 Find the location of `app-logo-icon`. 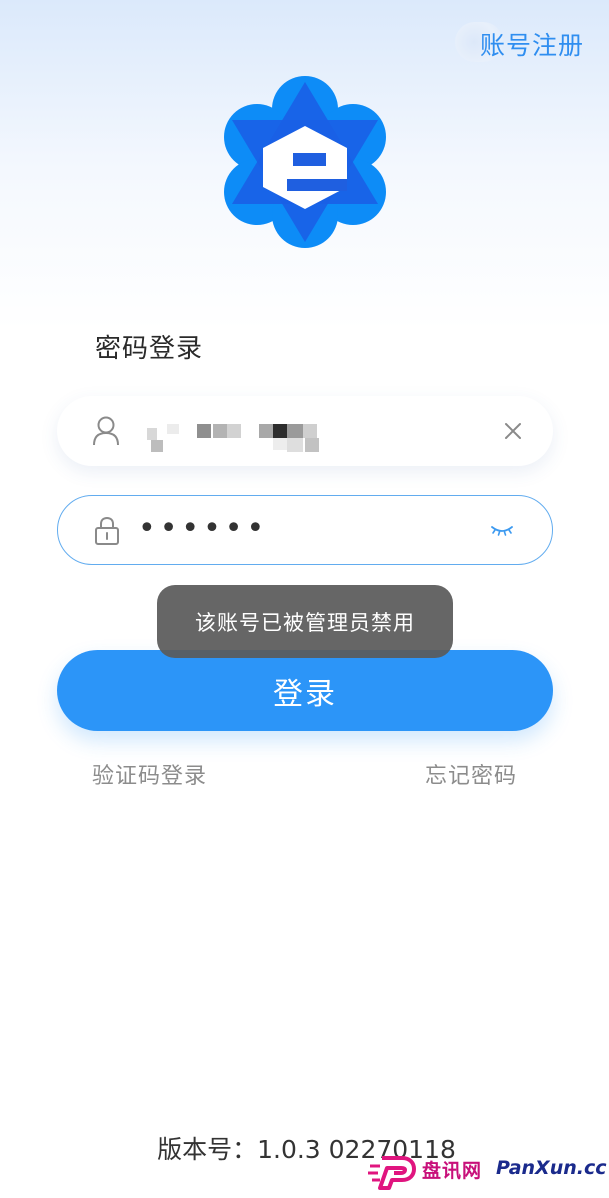

app-logo-icon is located at coordinates (305, 162).